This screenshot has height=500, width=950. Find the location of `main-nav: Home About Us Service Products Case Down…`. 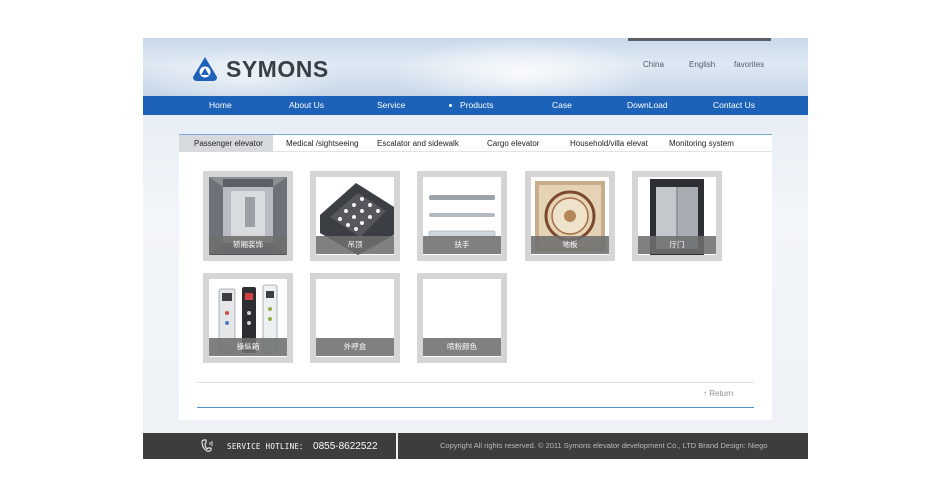

main-nav: Home About Us Service Products Case Down… is located at coordinates (475, 105).